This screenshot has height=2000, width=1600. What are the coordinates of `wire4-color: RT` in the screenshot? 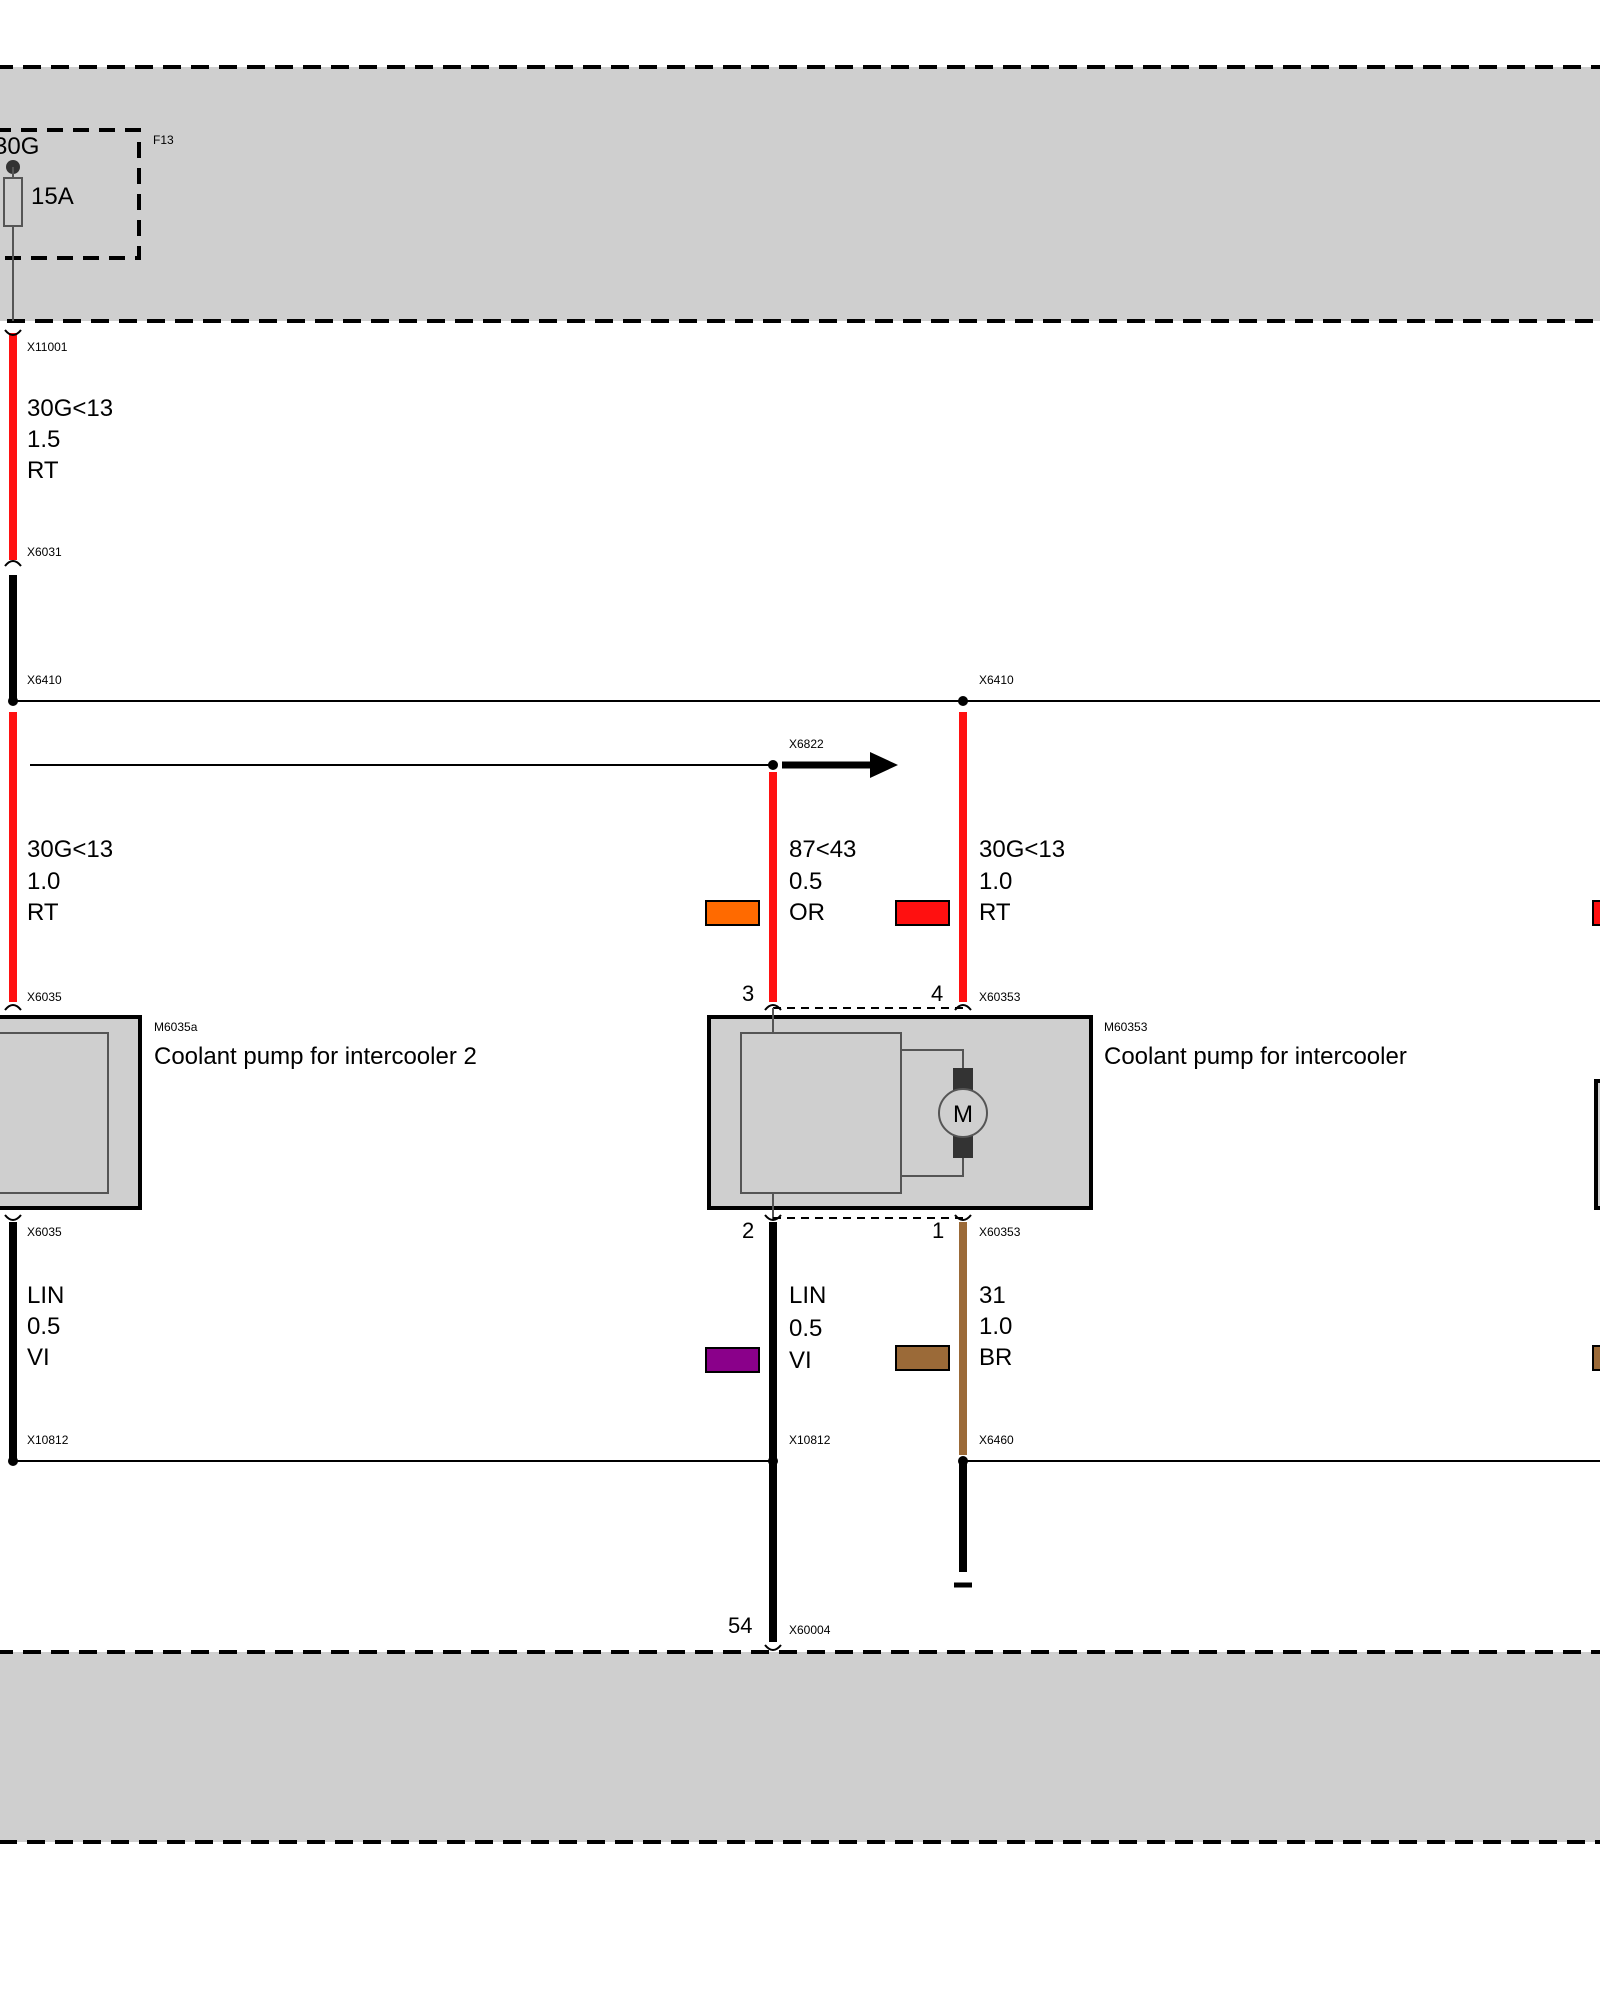 It's located at (995, 912).